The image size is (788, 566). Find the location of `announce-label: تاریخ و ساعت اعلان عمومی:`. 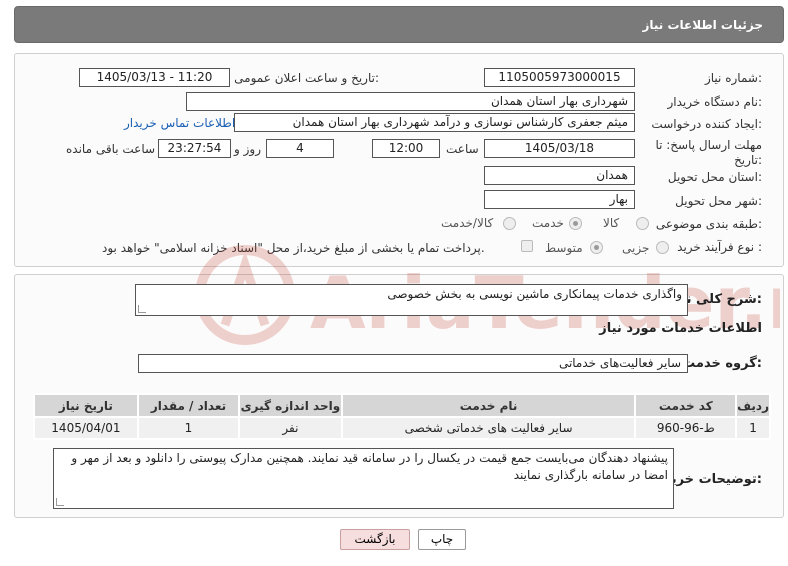

announce-label: تاریخ و ساعت اعلان عمومی: is located at coordinates (306, 78).